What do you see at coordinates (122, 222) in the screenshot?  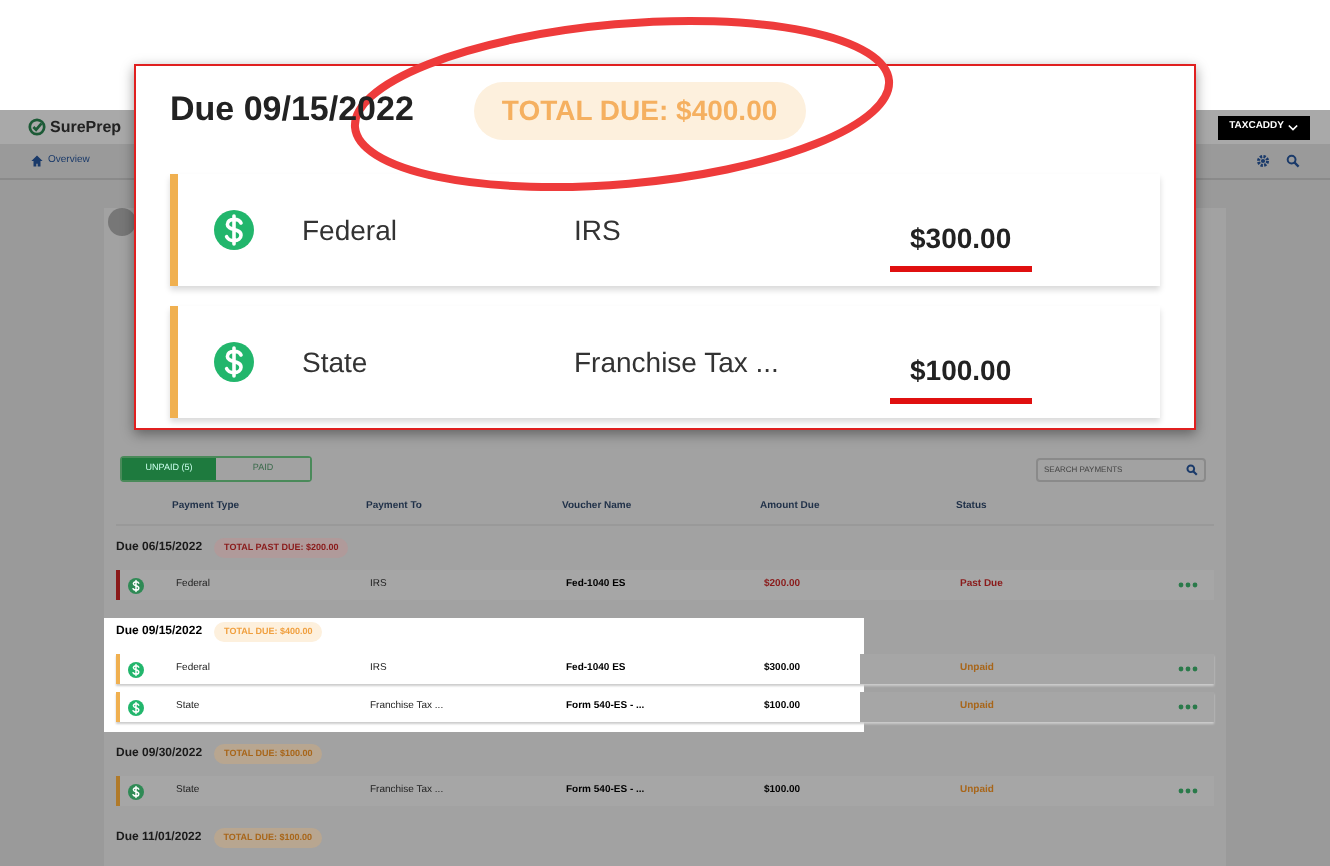 I see `avatar-placeholder` at bounding box center [122, 222].